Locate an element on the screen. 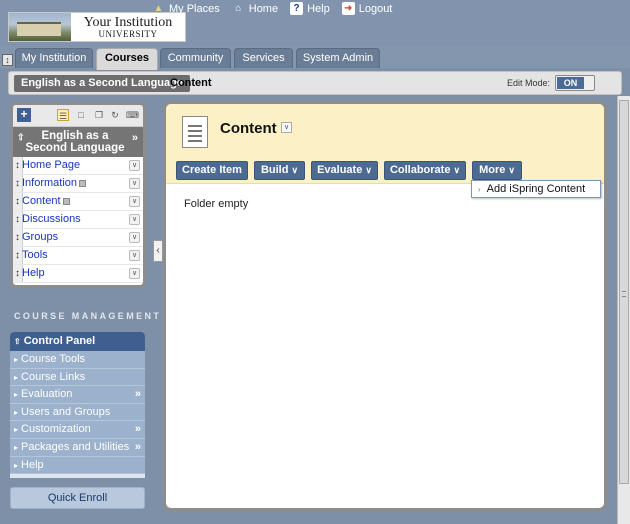 The image size is (630, 524). control-panel-item-help: ▸ Help is located at coordinates (77, 465).